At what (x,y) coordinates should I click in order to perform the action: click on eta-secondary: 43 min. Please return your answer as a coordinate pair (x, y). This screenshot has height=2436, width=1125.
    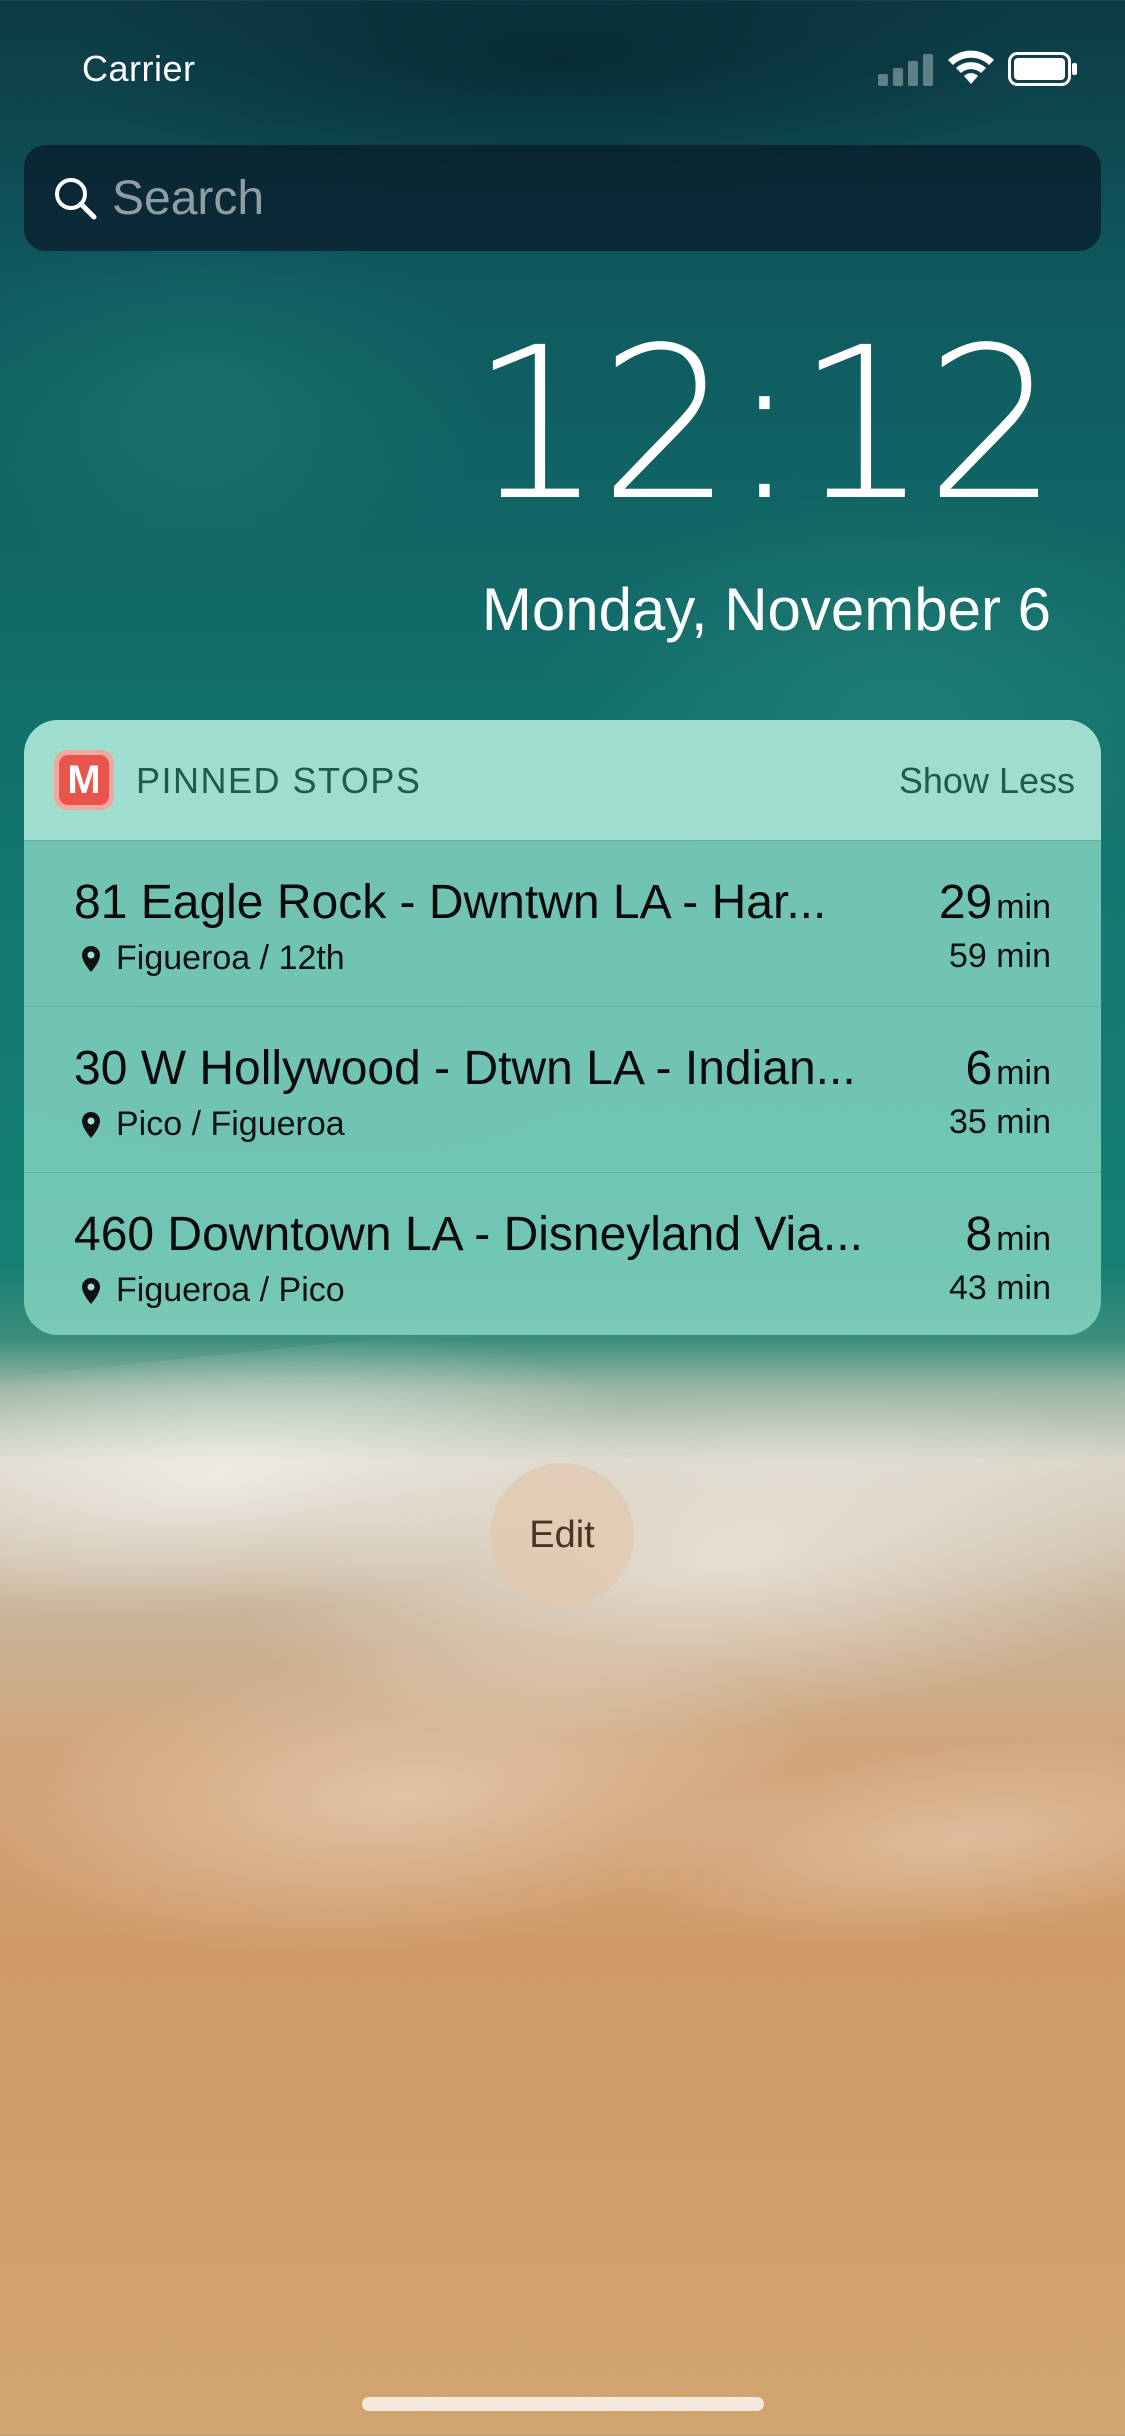
    Looking at the image, I should click on (999, 1288).